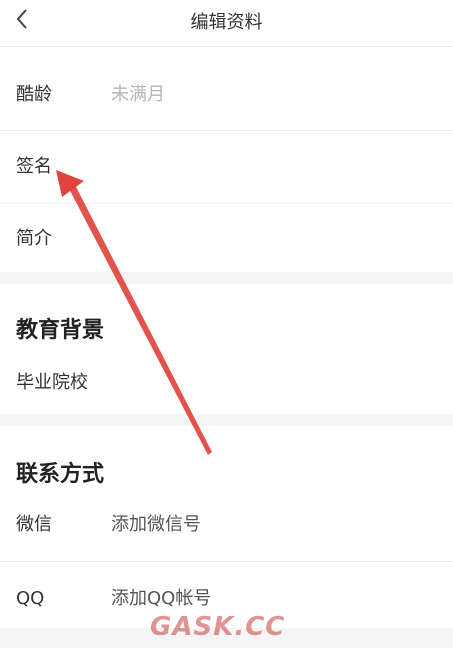 Image resolution: width=453 pixels, height=648 pixels. I want to click on qq-value: 添加QQ帐号, so click(161, 599).